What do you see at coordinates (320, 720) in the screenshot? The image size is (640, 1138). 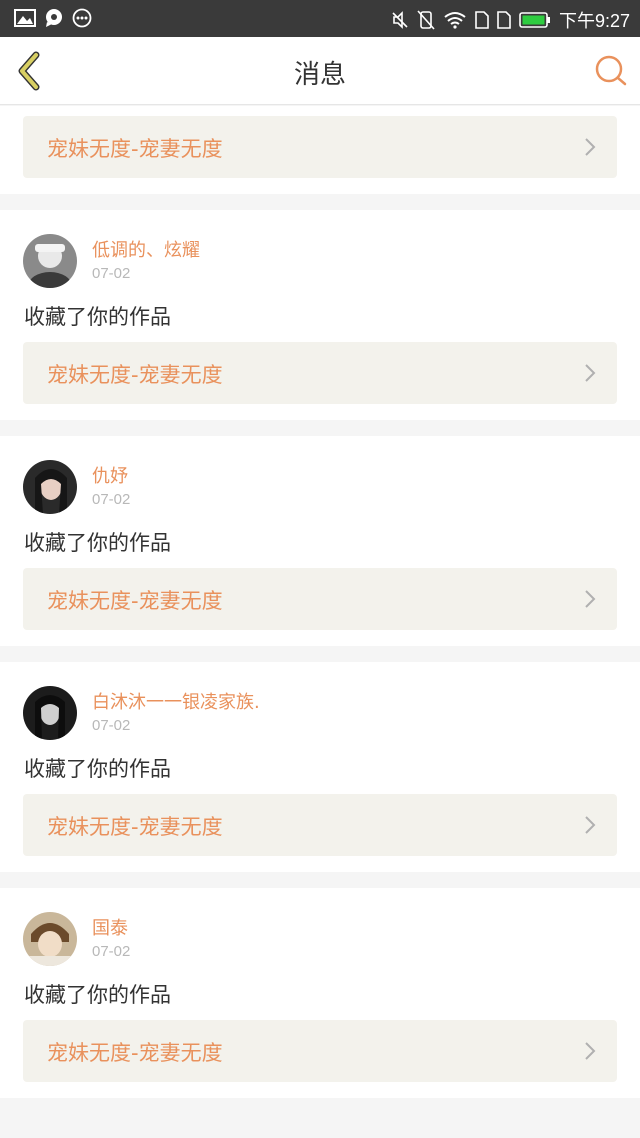 I see `user-row: 白沐沐一一银凌家族. 07-02` at bounding box center [320, 720].